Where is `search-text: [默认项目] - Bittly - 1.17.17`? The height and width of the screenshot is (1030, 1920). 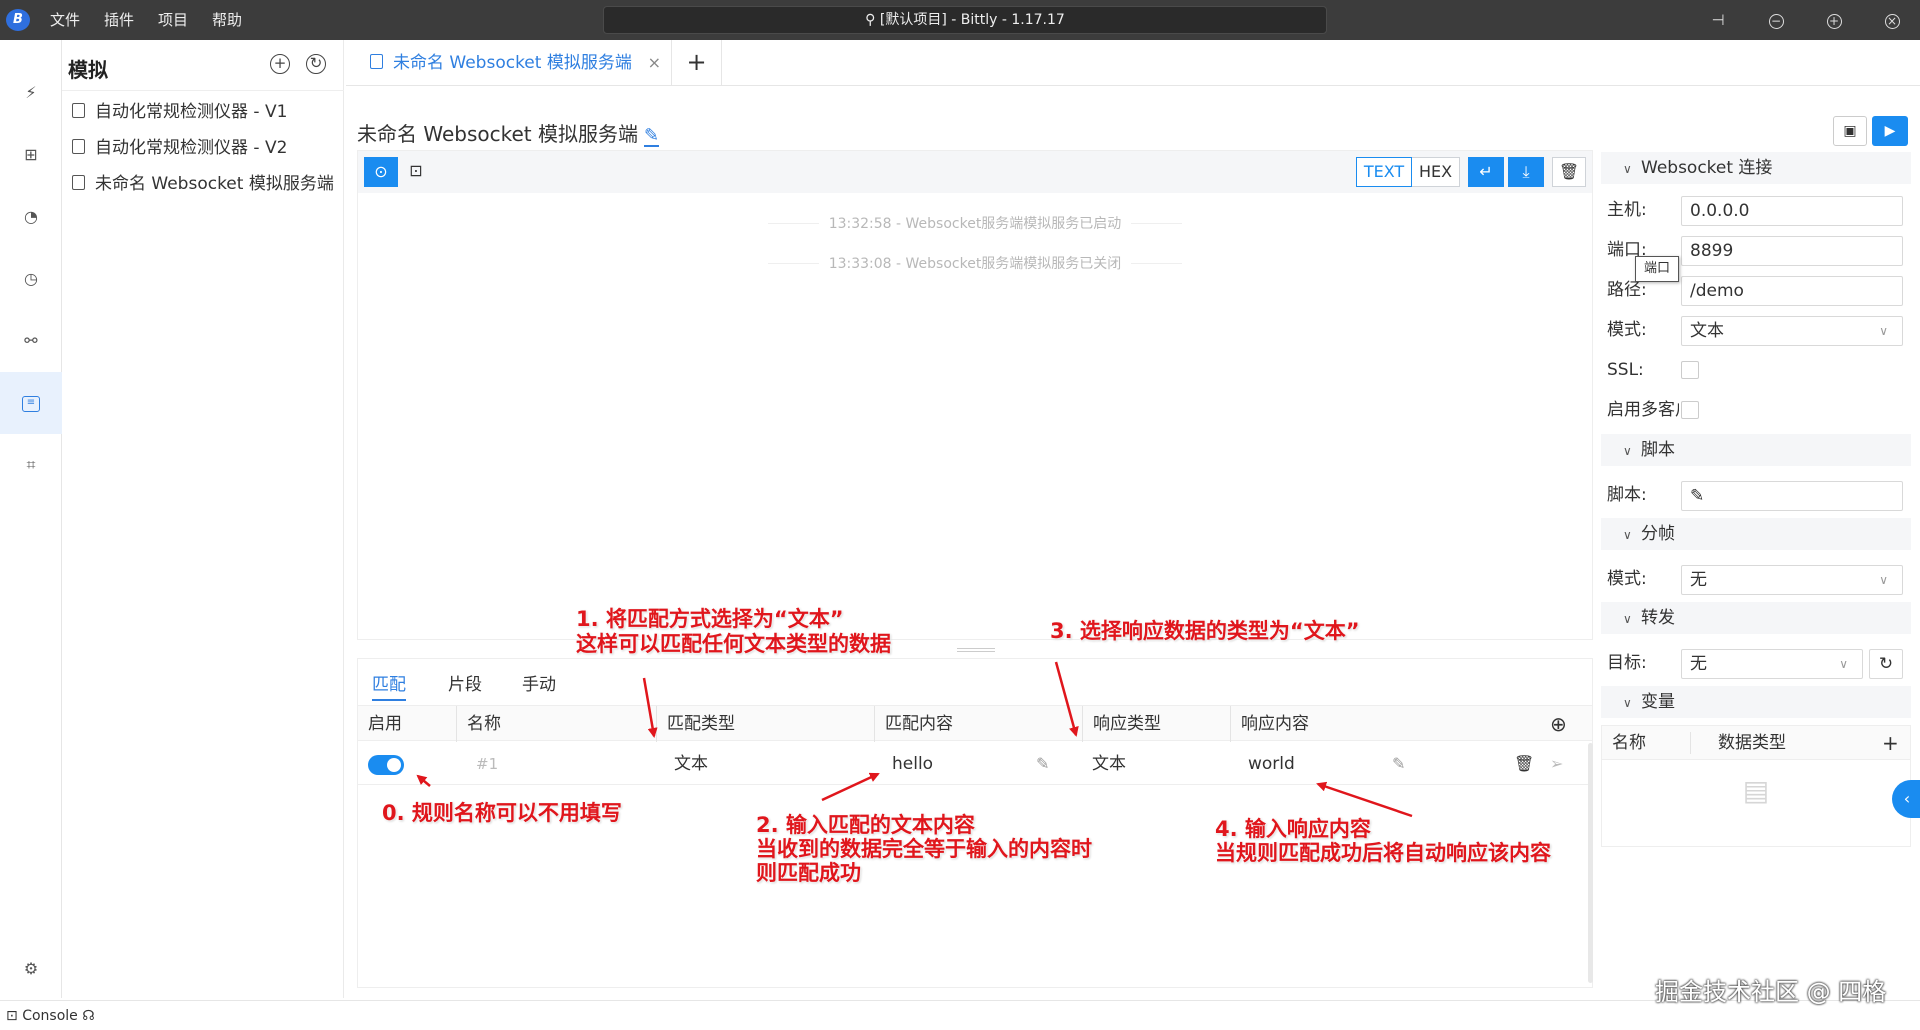 search-text: [默认项目] - Bittly - 1.17.17 is located at coordinates (972, 20).